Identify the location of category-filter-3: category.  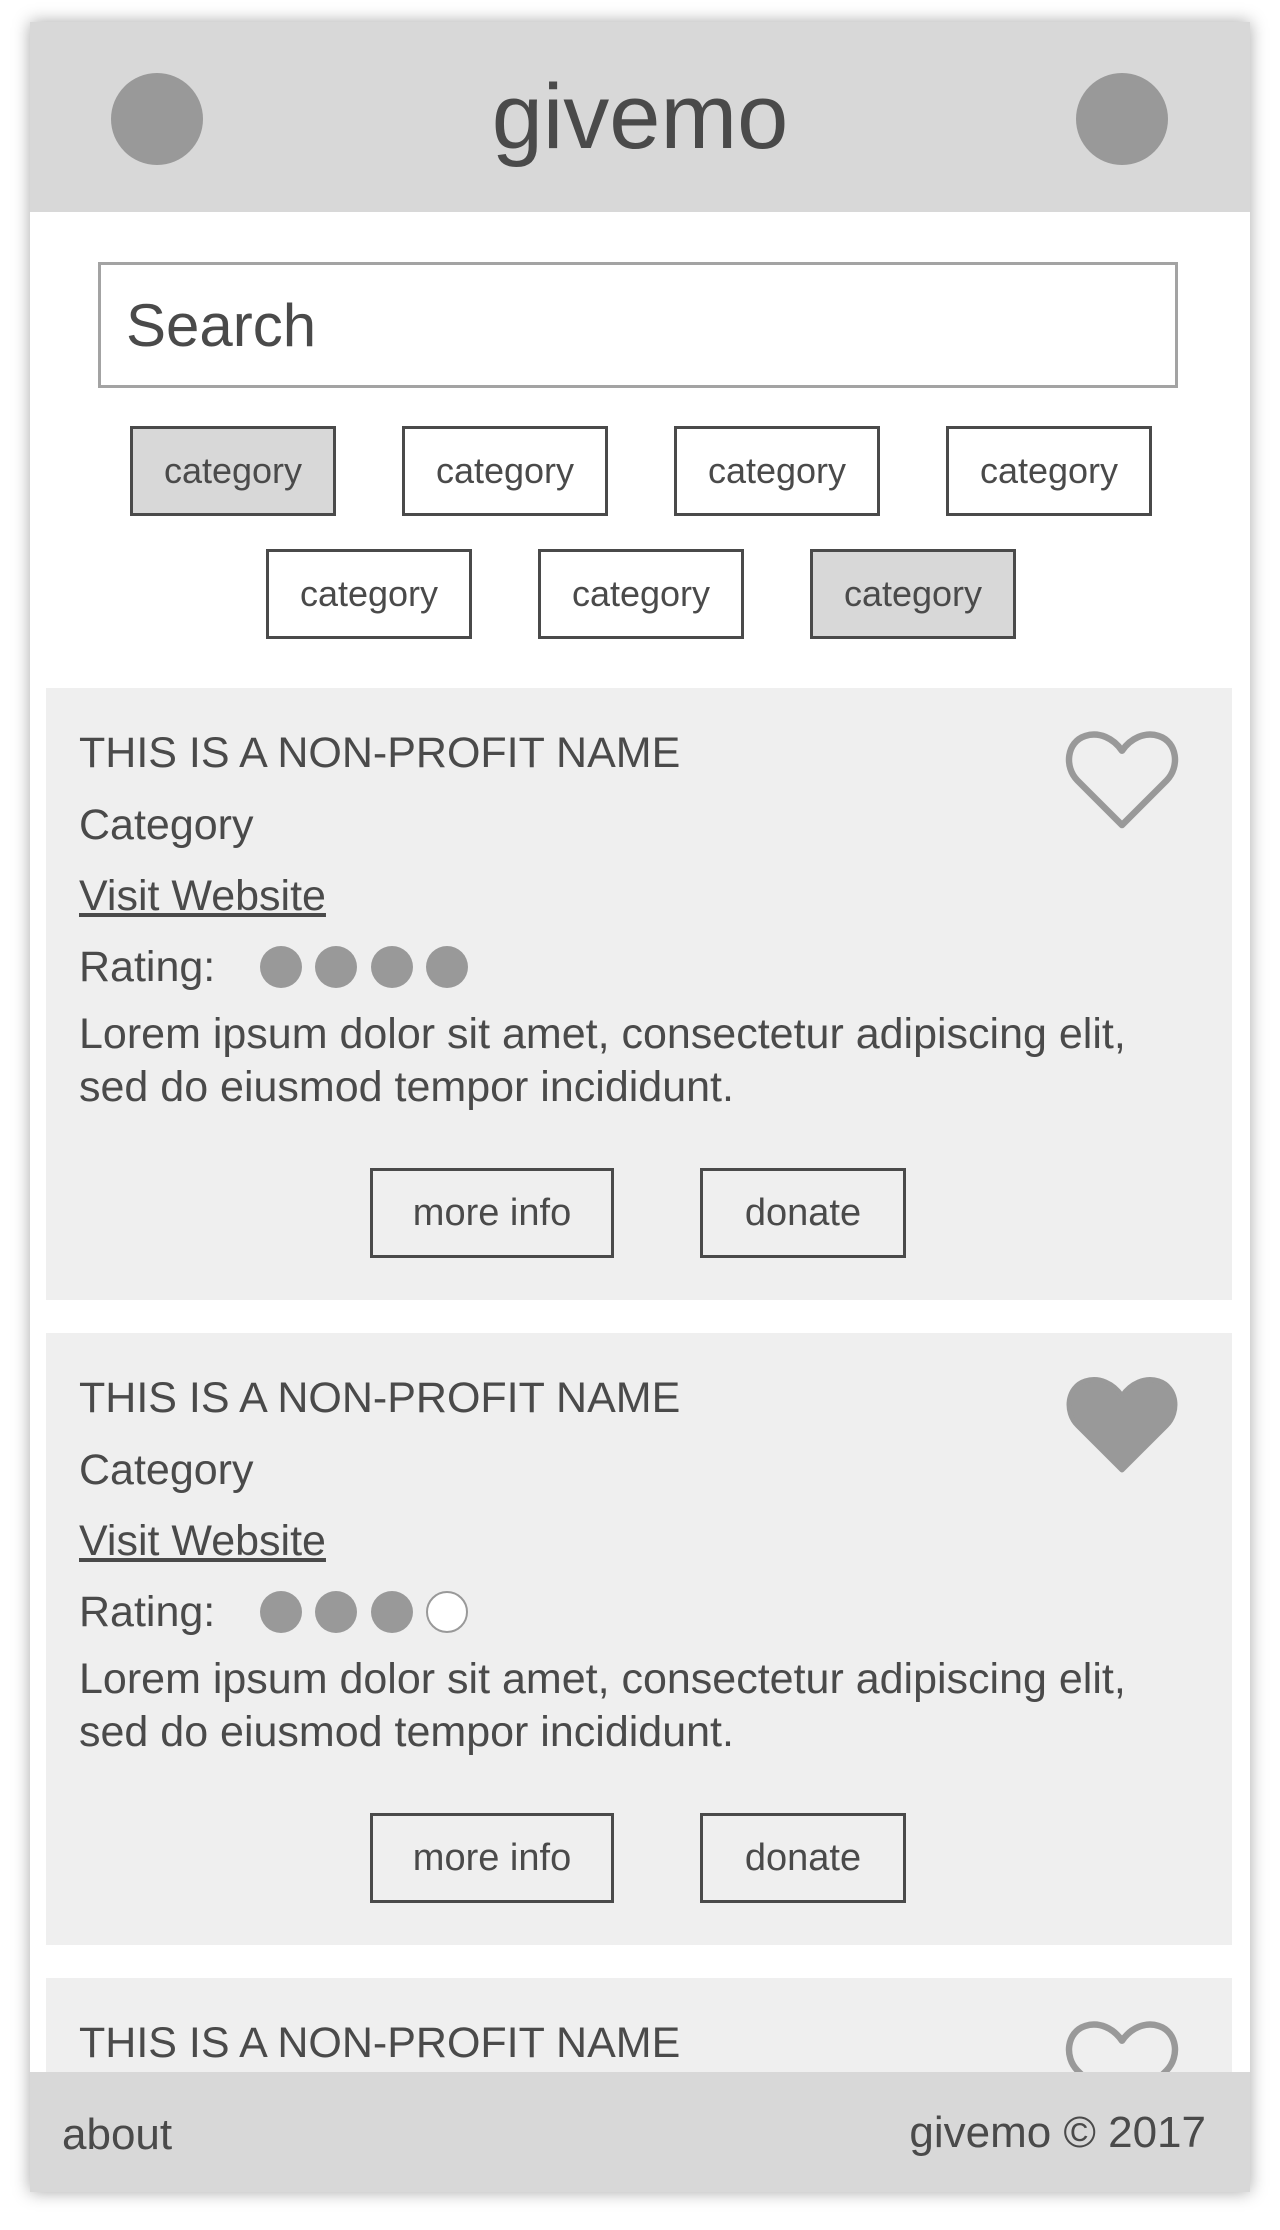
(777, 471).